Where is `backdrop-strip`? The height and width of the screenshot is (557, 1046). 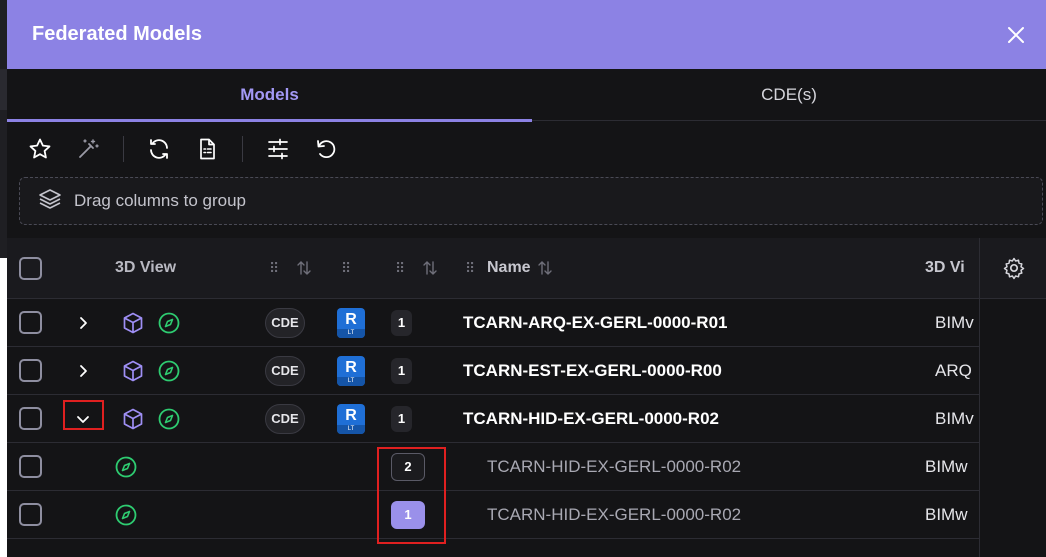 backdrop-strip is located at coordinates (3, 89).